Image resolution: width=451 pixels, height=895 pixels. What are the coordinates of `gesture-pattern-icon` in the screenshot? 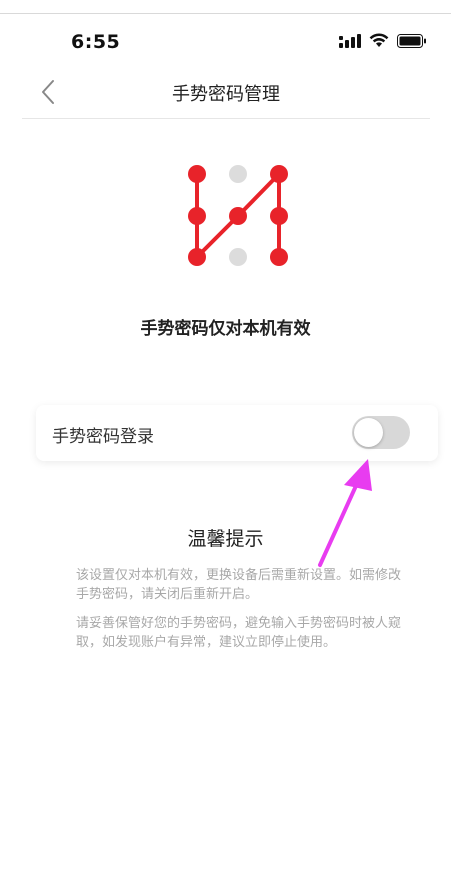 It's located at (238, 215).